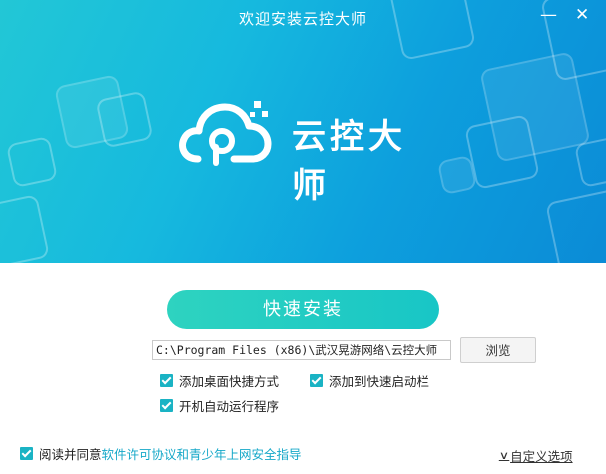 This screenshot has height=474, width=606. I want to click on custom-options-toggle: ∨ 自定义选项, so click(535, 455).